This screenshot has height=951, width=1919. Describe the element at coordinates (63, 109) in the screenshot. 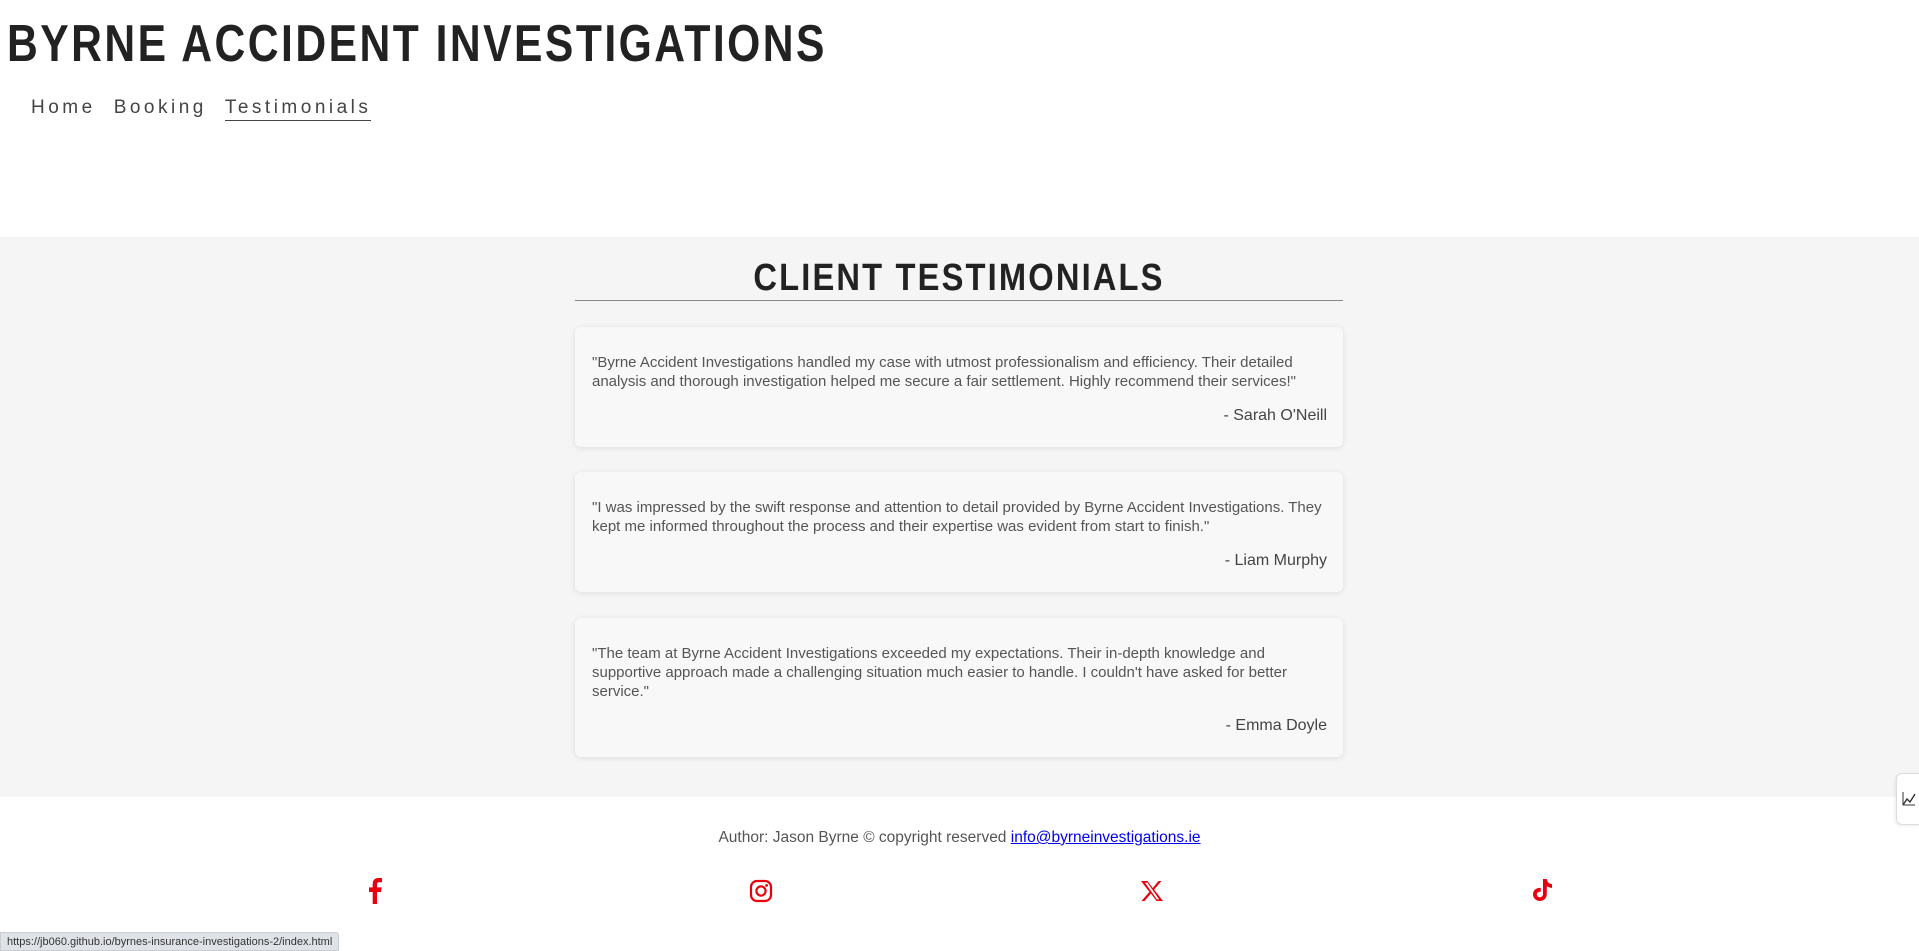

I see `nav-home-link: Home` at that location.